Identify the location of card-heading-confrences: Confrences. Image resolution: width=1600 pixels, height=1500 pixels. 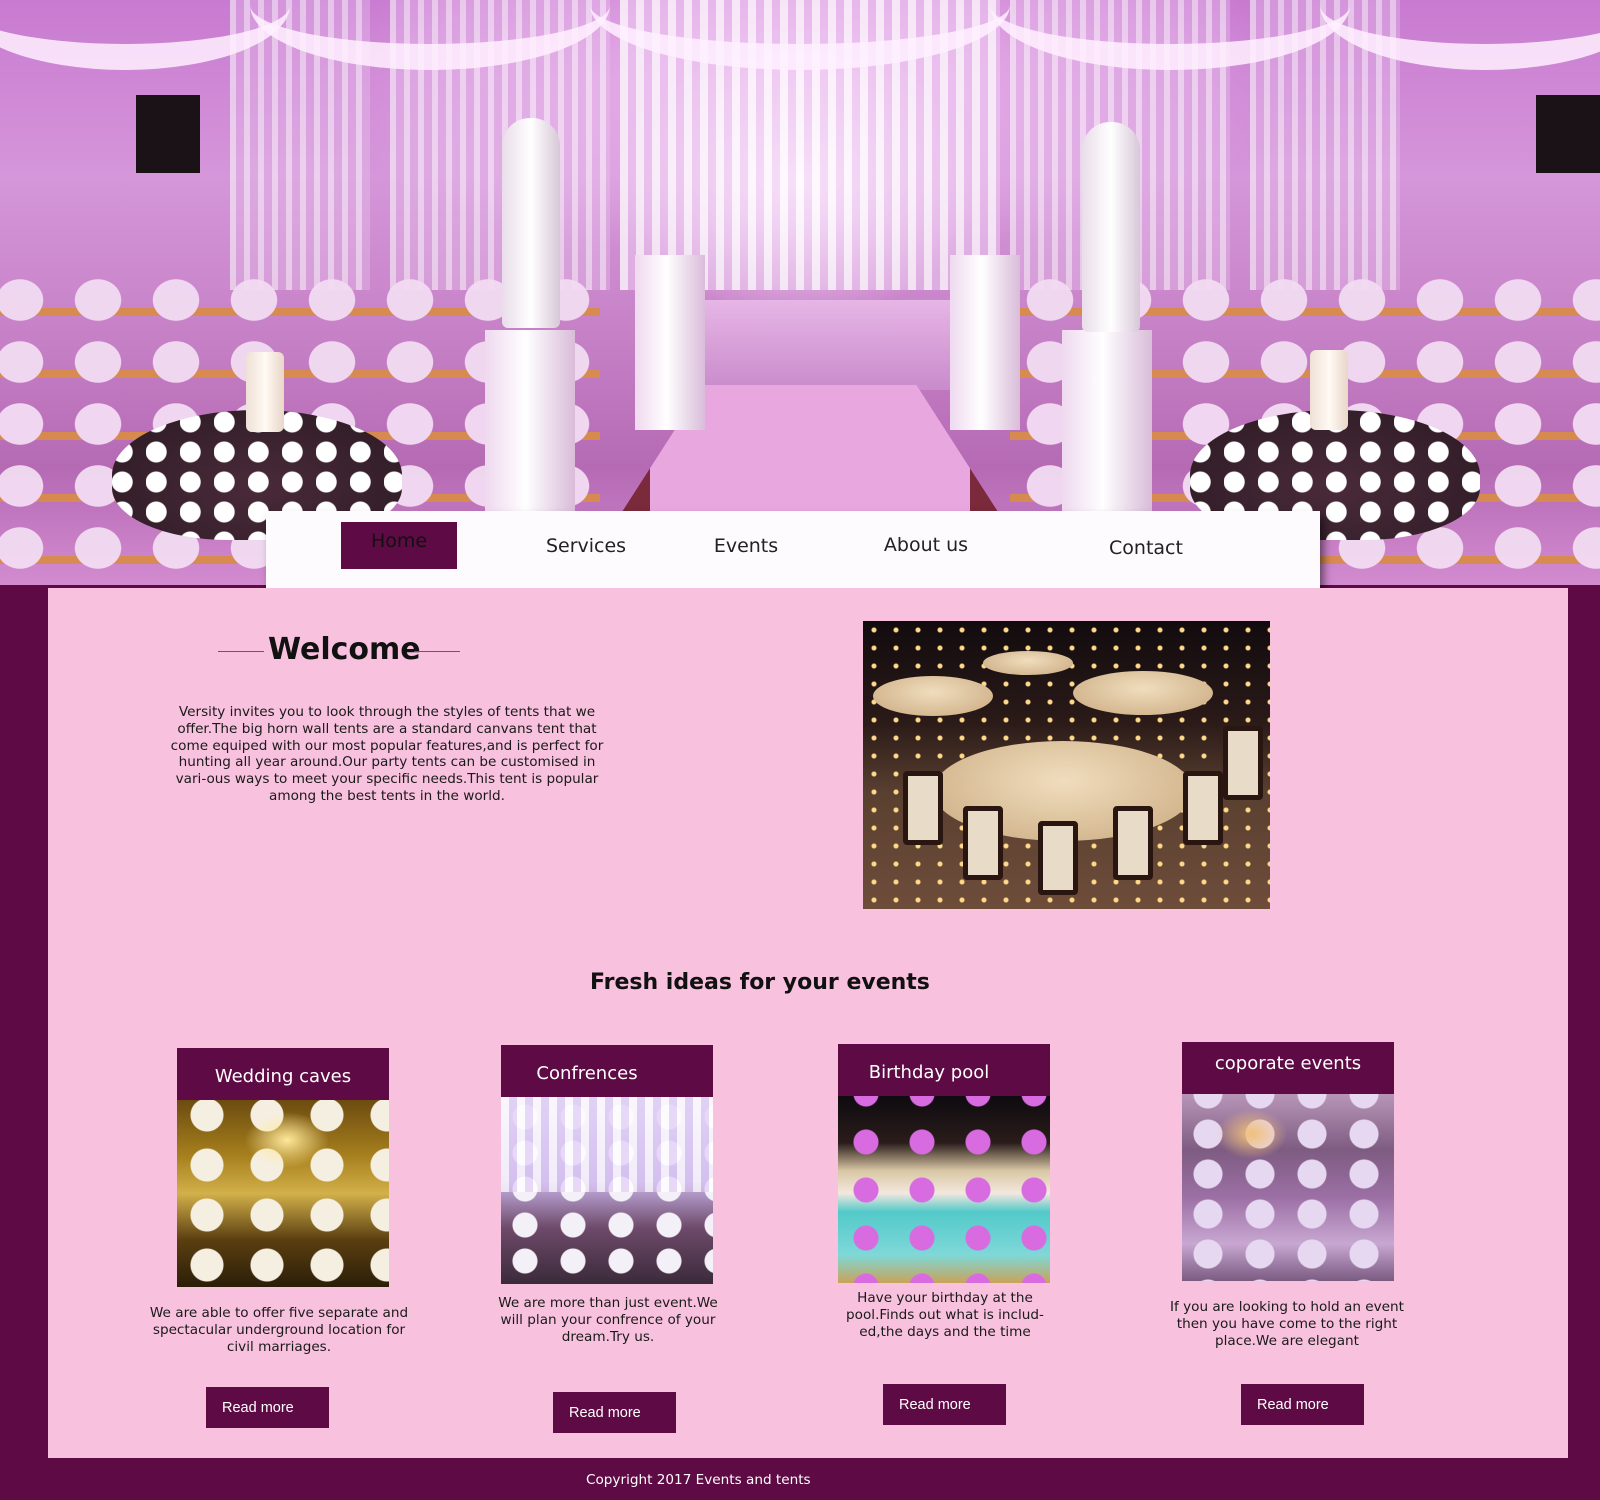
(607, 1071).